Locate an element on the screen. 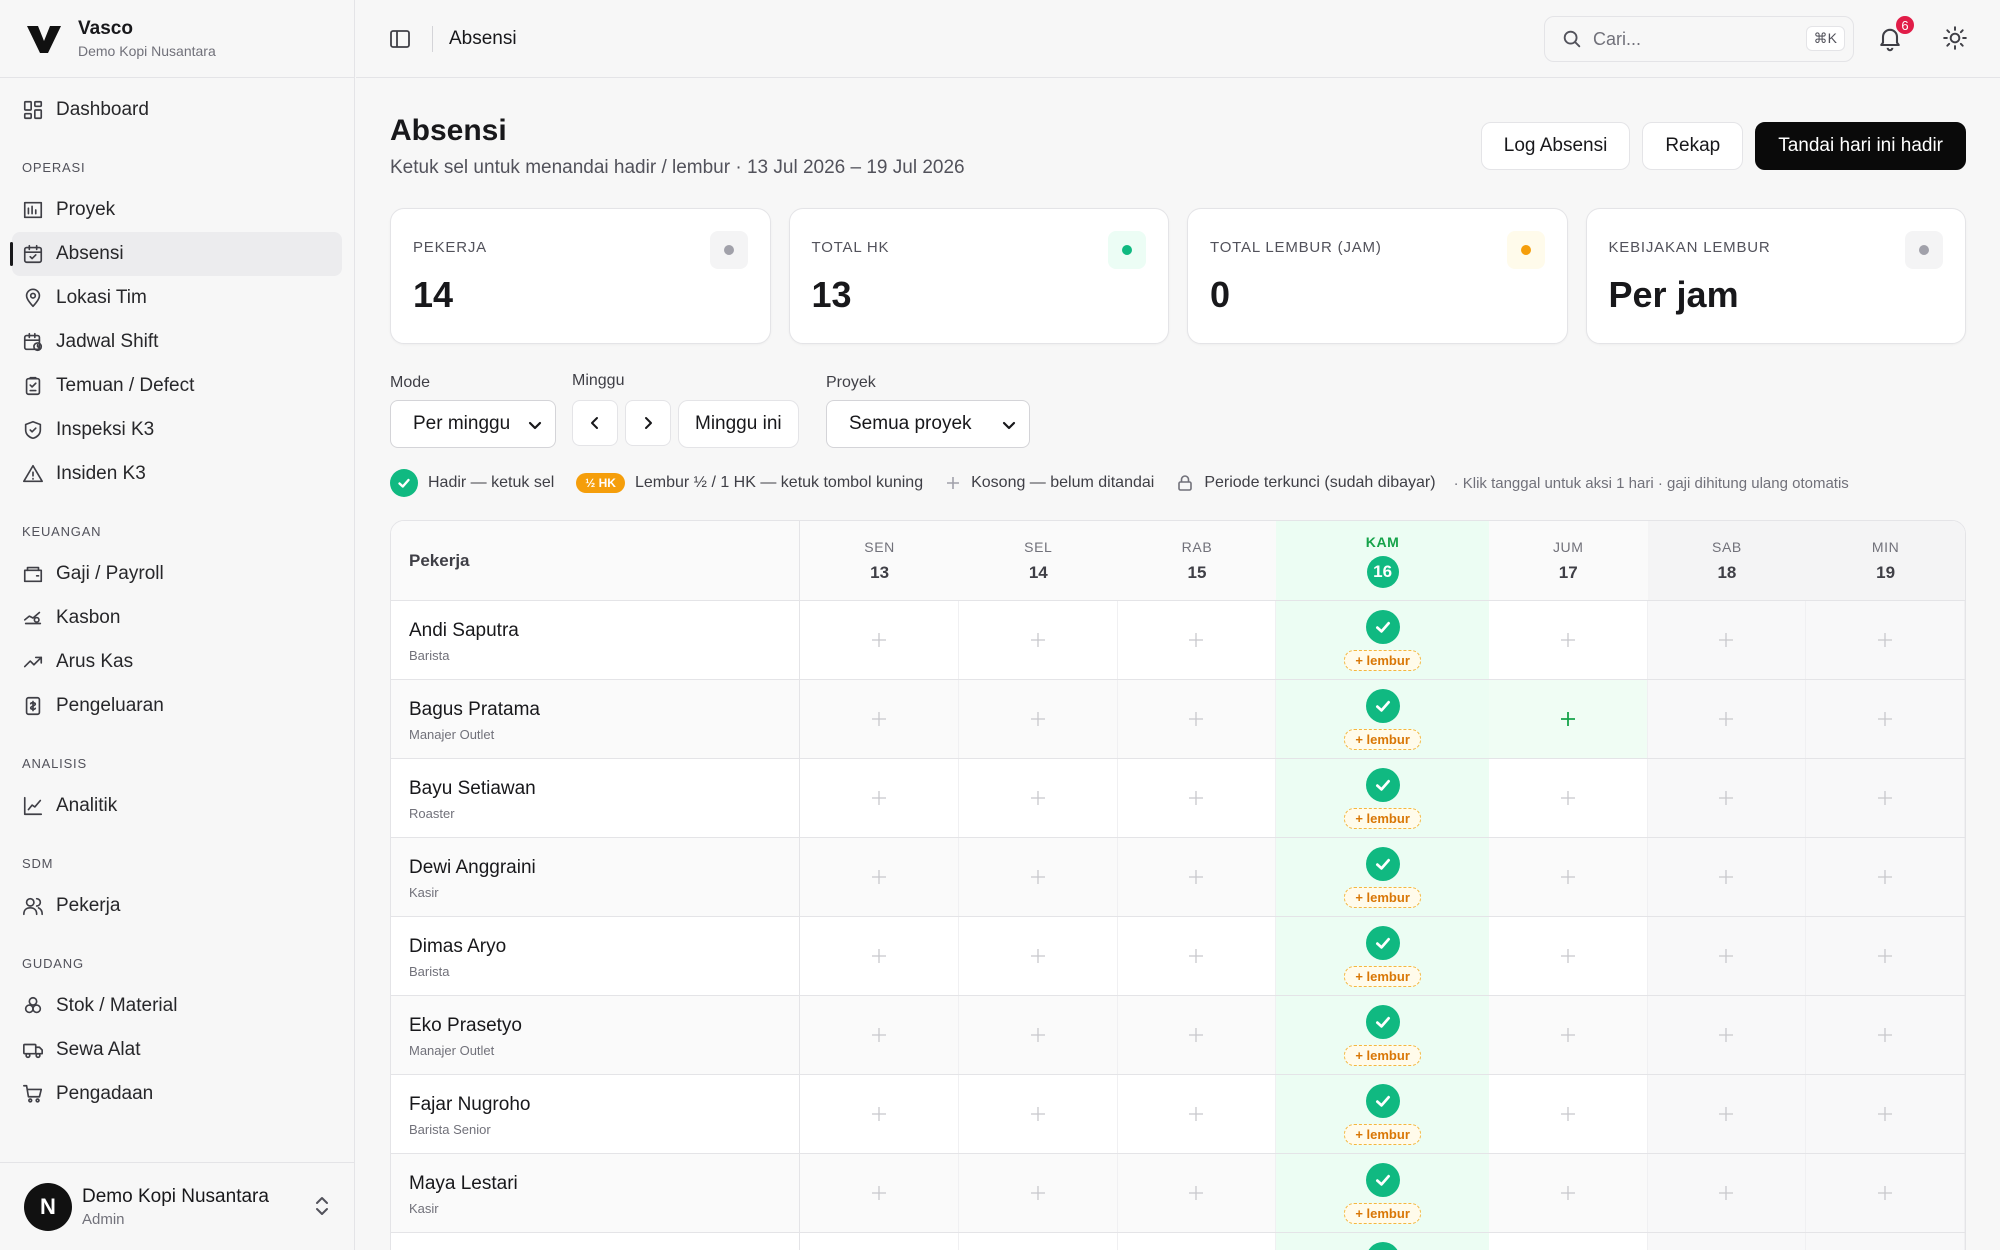  project-select: Semua proyek is located at coordinates (928, 424).